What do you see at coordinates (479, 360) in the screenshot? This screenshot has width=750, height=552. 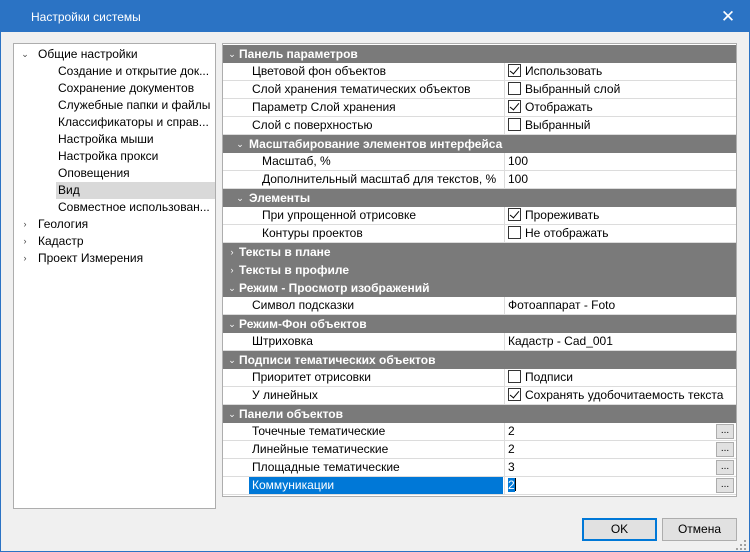 I see `section-thematic-labels: ⌄ Подписи тематических объектов` at bounding box center [479, 360].